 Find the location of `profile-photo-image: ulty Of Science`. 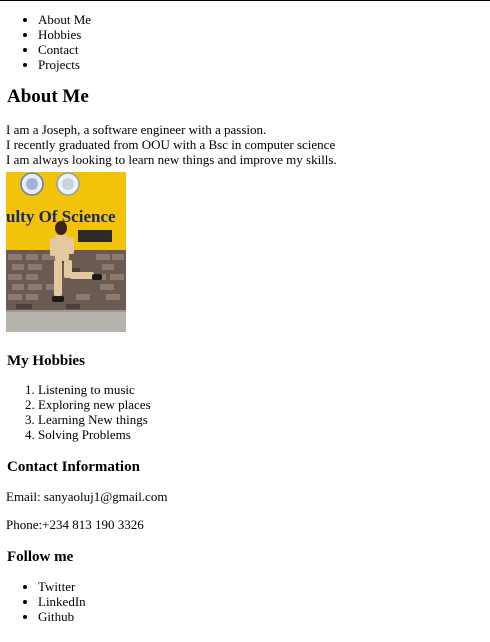

profile-photo-image: ulty Of Science is located at coordinates (66, 252).